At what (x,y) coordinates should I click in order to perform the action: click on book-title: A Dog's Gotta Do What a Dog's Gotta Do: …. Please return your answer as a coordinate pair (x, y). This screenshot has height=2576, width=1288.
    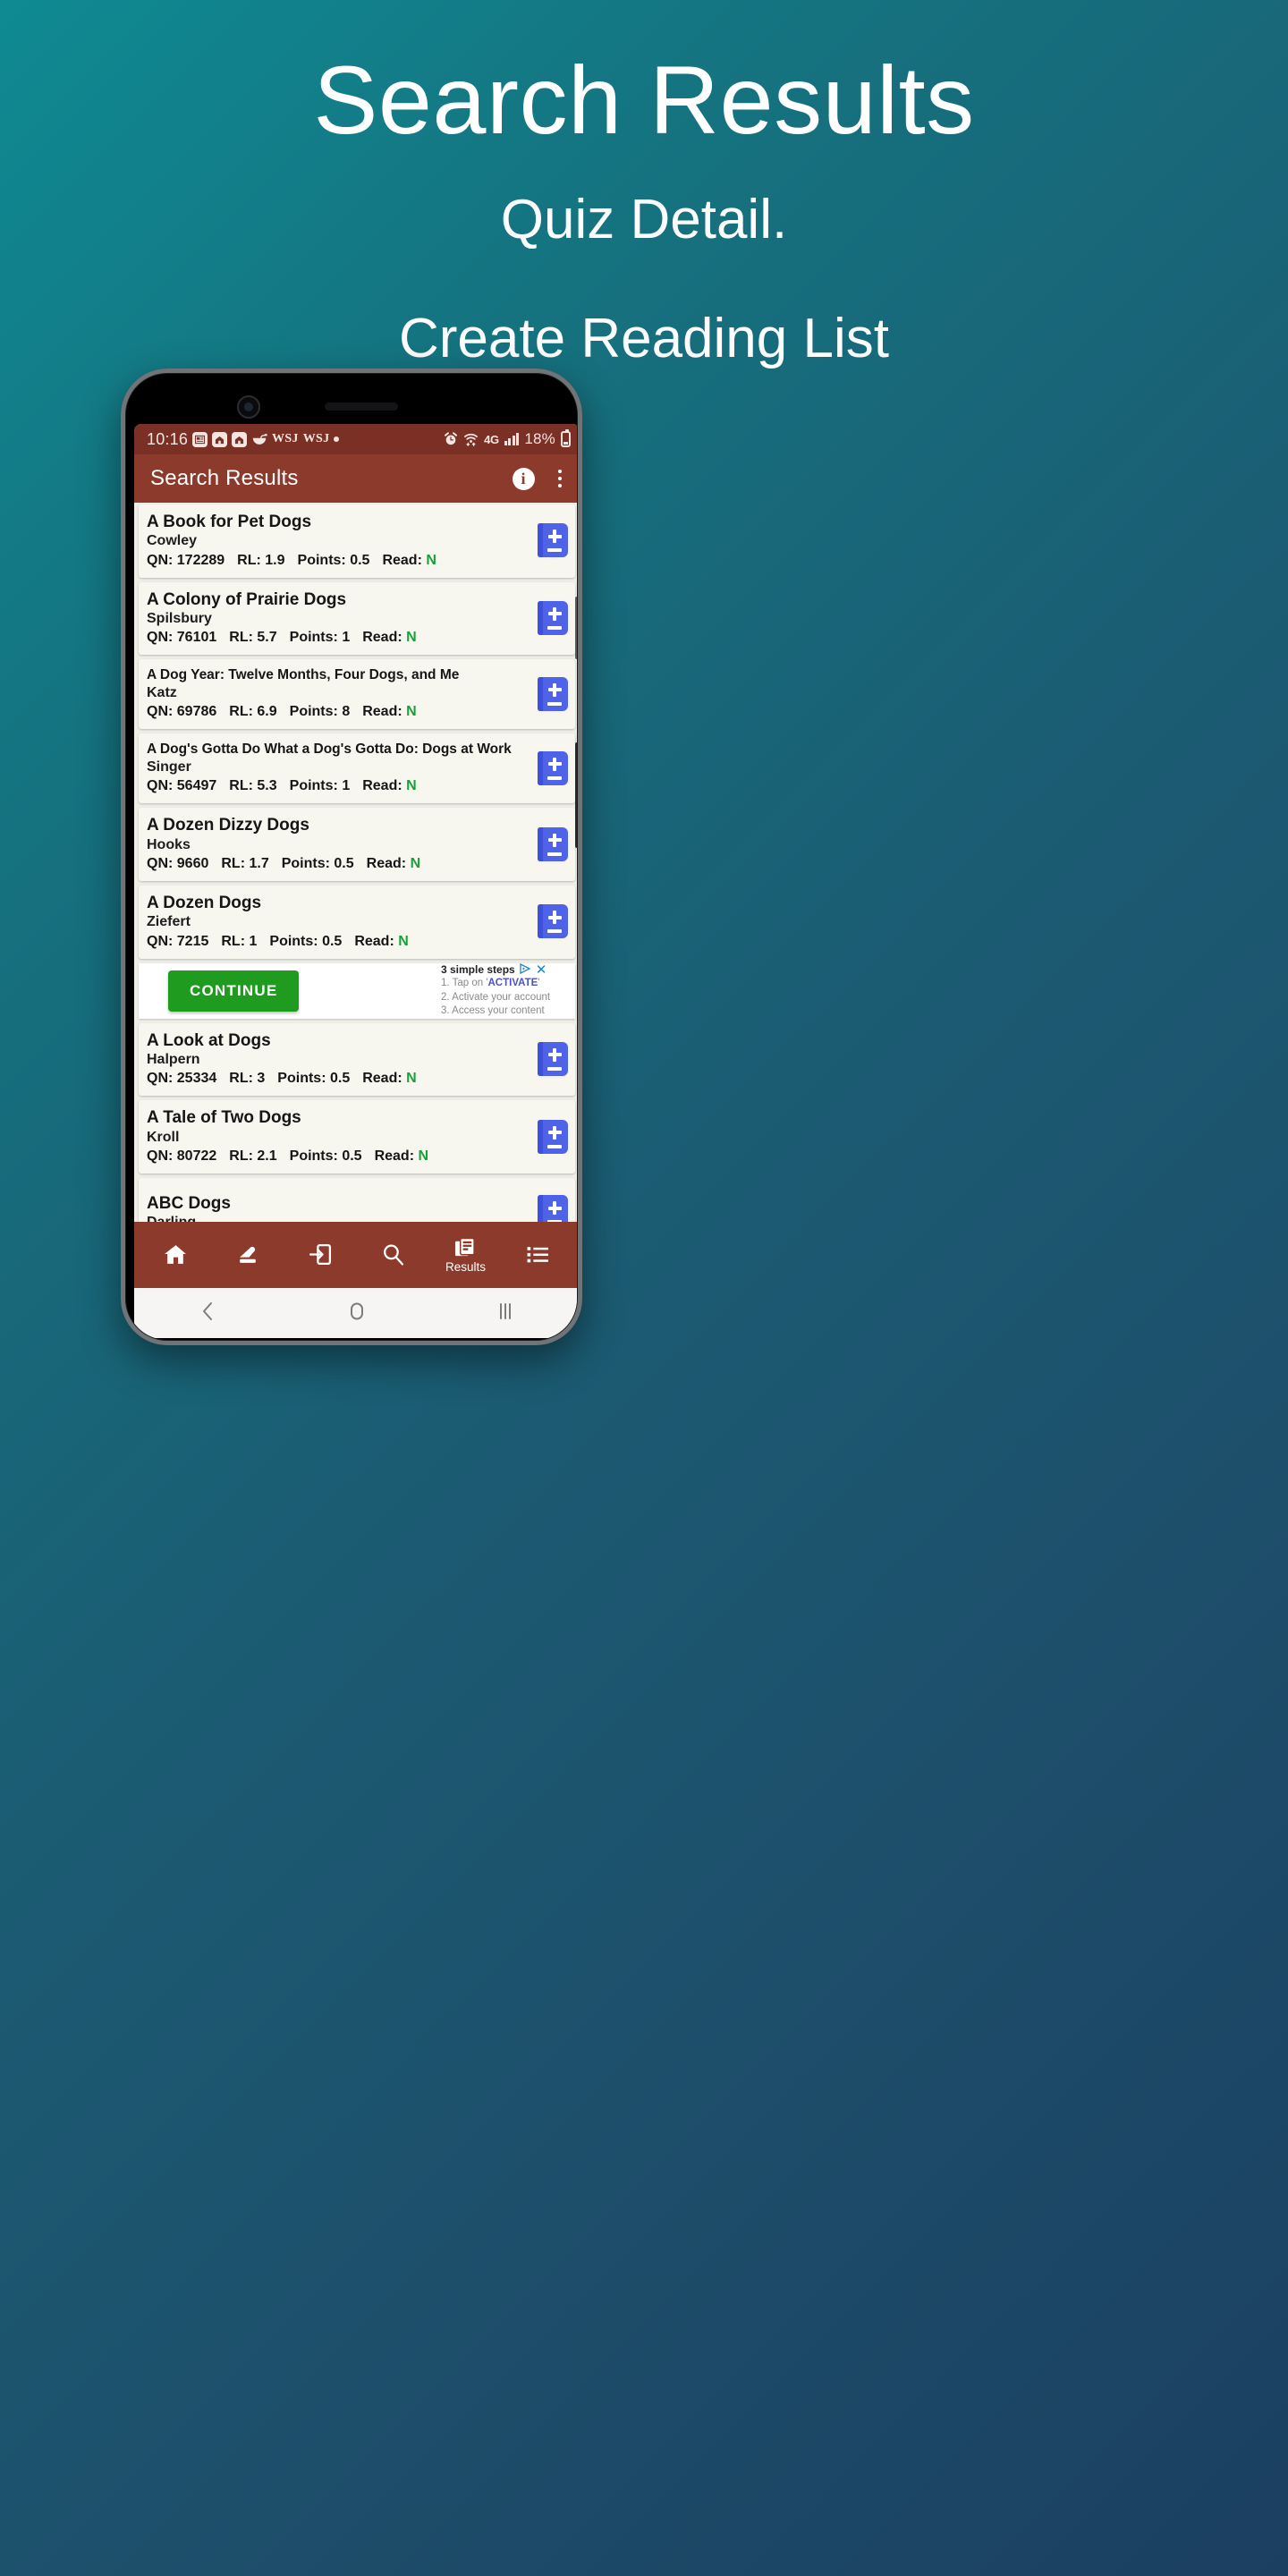
    Looking at the image, I should click on (329, 749).